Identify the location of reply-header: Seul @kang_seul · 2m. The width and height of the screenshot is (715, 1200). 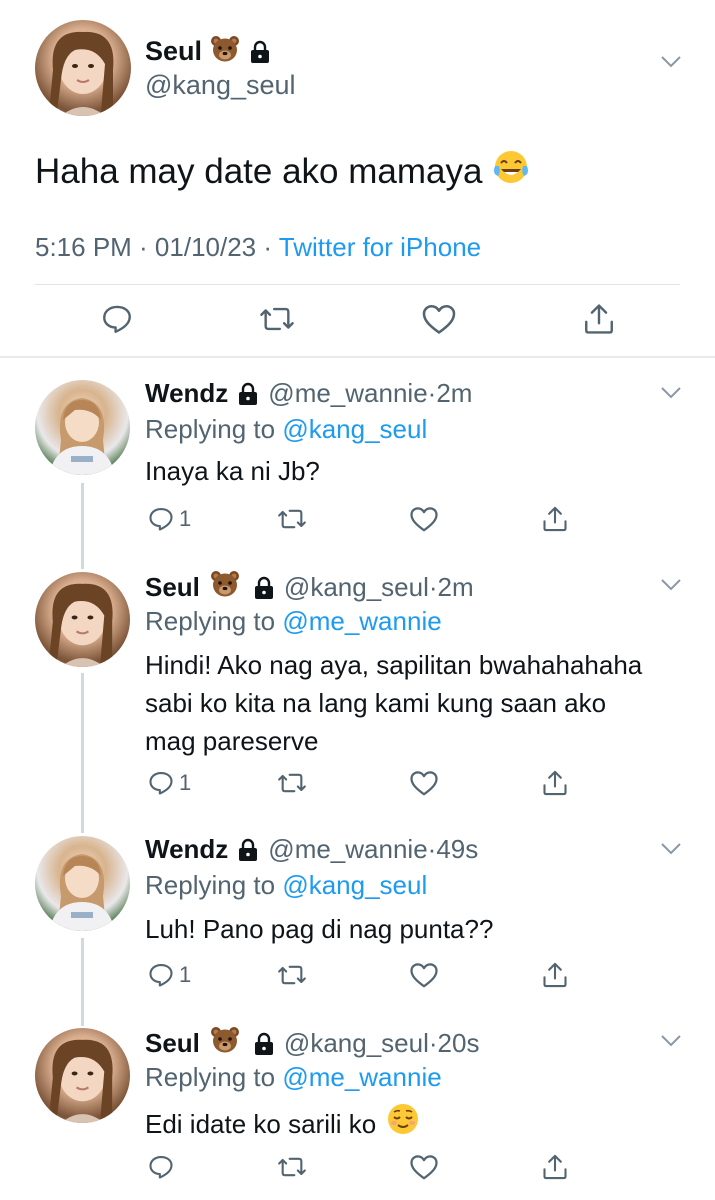
(309, 587).